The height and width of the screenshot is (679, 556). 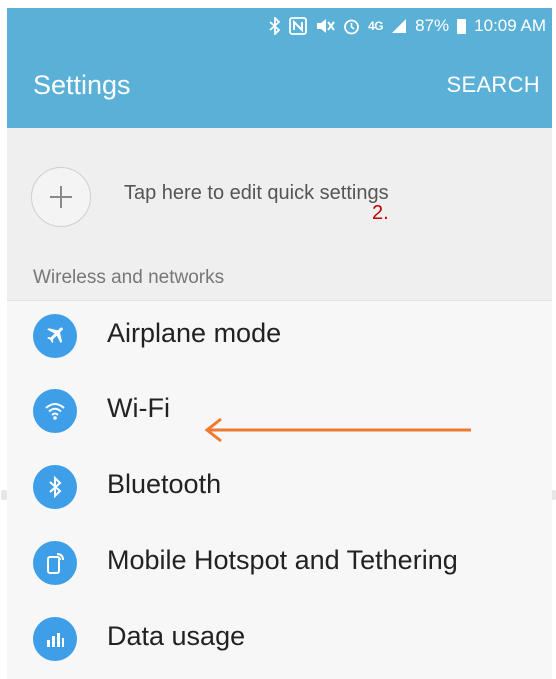 I want to click on section-title: Wireless and networks, so click(x=129, y=277).